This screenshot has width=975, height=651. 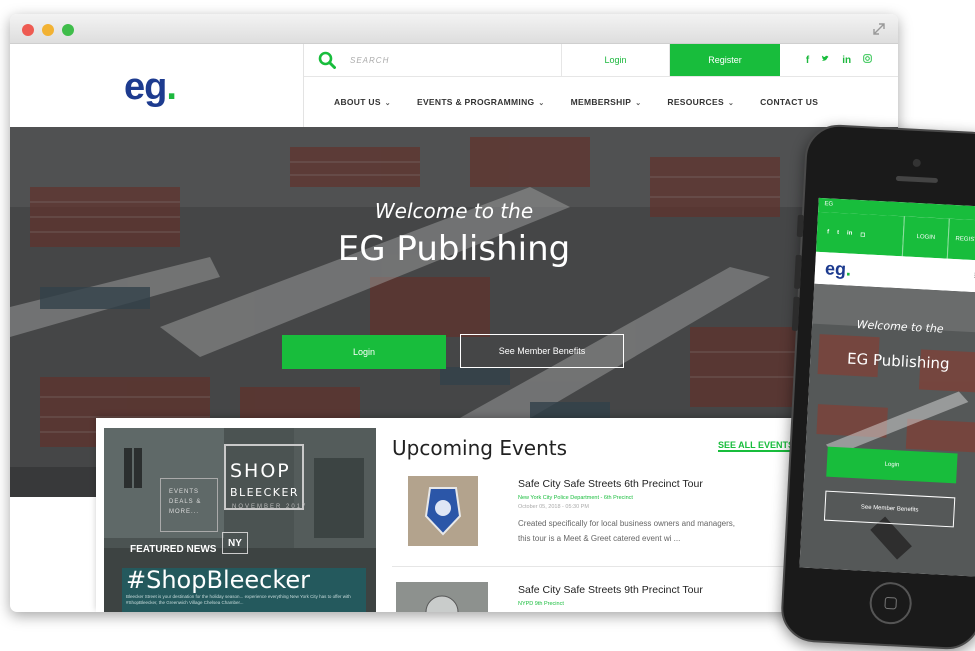 I want to click on instagram-icon: ◻, so click(x=862, y=234).